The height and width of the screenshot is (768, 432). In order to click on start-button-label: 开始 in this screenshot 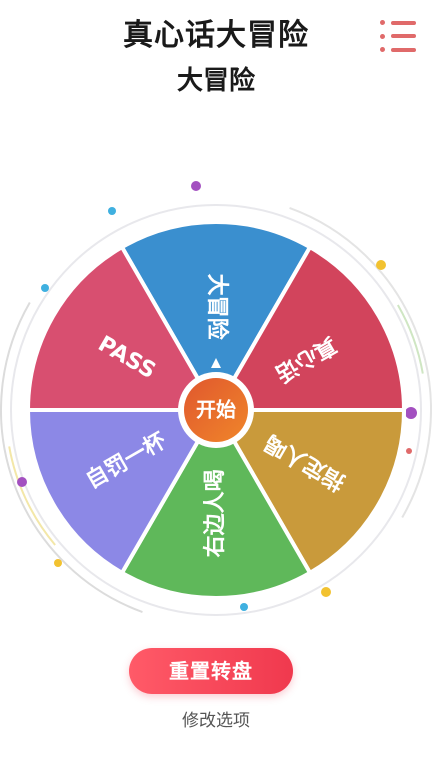, I will do `click(216, 410)`.